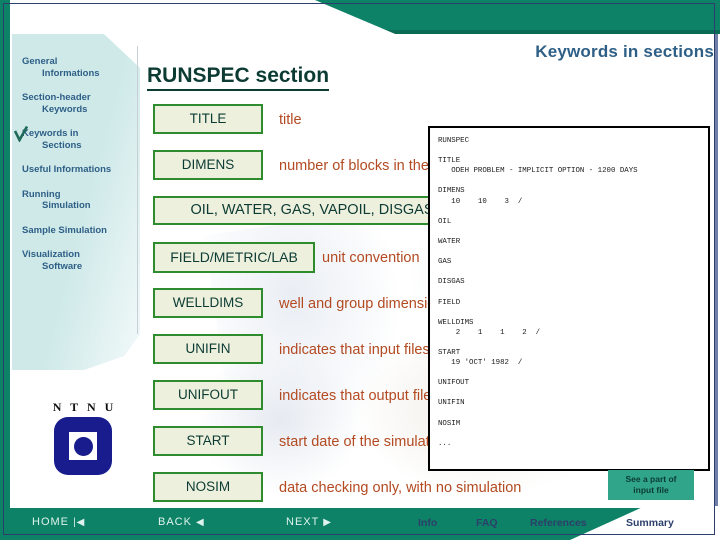 The width and height of the screenshot is (720, 540). Describe the element at coordinates (364, 442) in the screenshot. I see `keyword-description: start date of the simulation` at that location.